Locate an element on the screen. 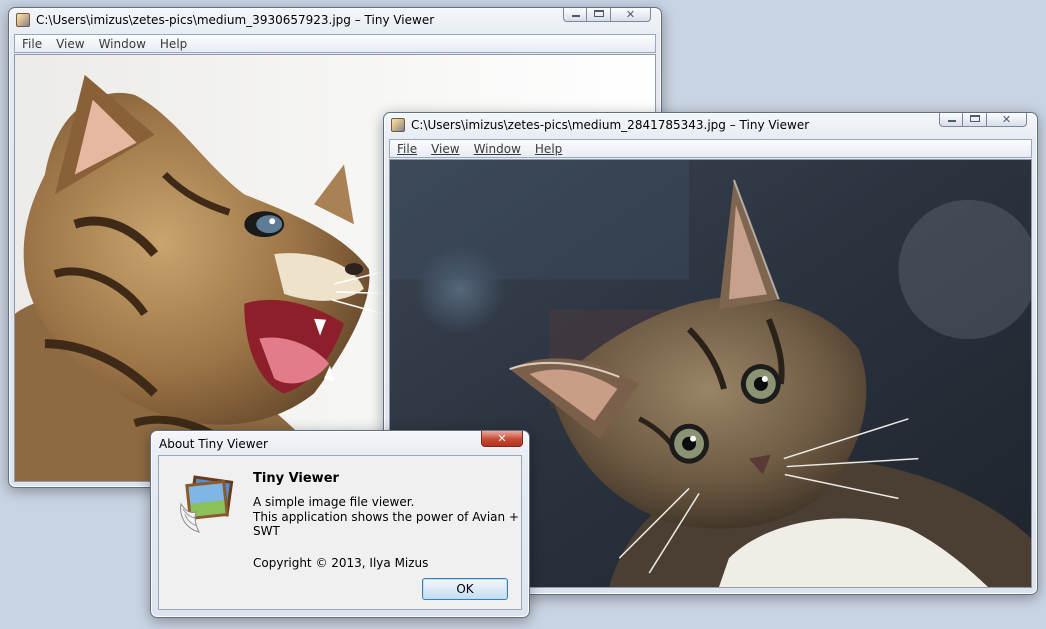 This screenshot has width=1046, height=629. description-line-3: SWT is located at coordinates (266, 531).